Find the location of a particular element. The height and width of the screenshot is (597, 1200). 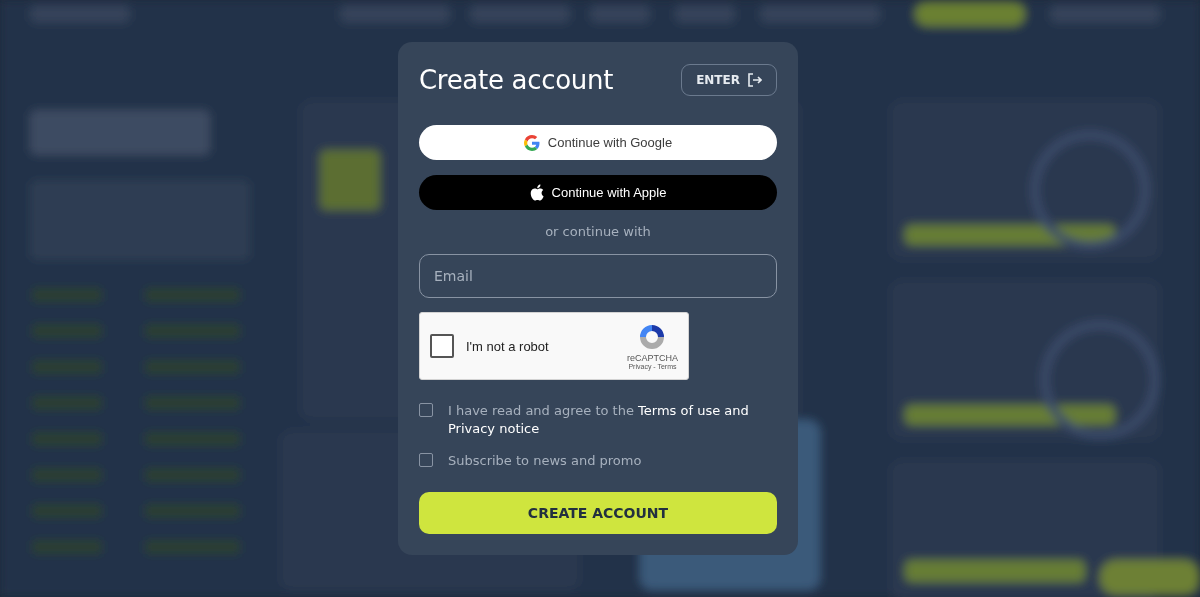

captcha-checkbox is located at coordinates (442, 346).